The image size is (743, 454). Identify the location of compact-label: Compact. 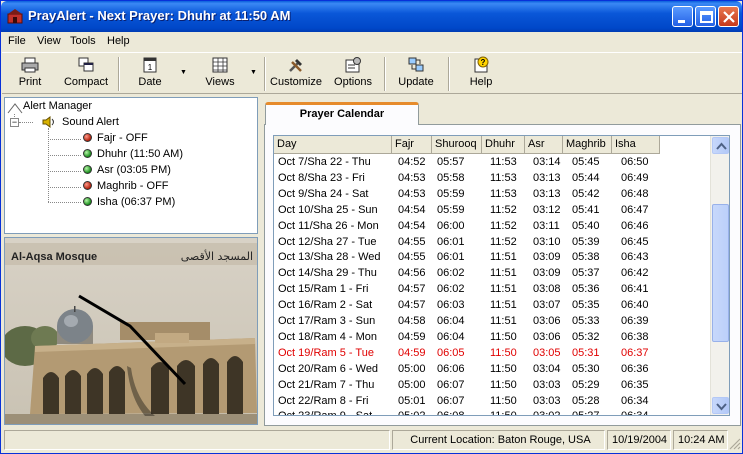
(86, 82).